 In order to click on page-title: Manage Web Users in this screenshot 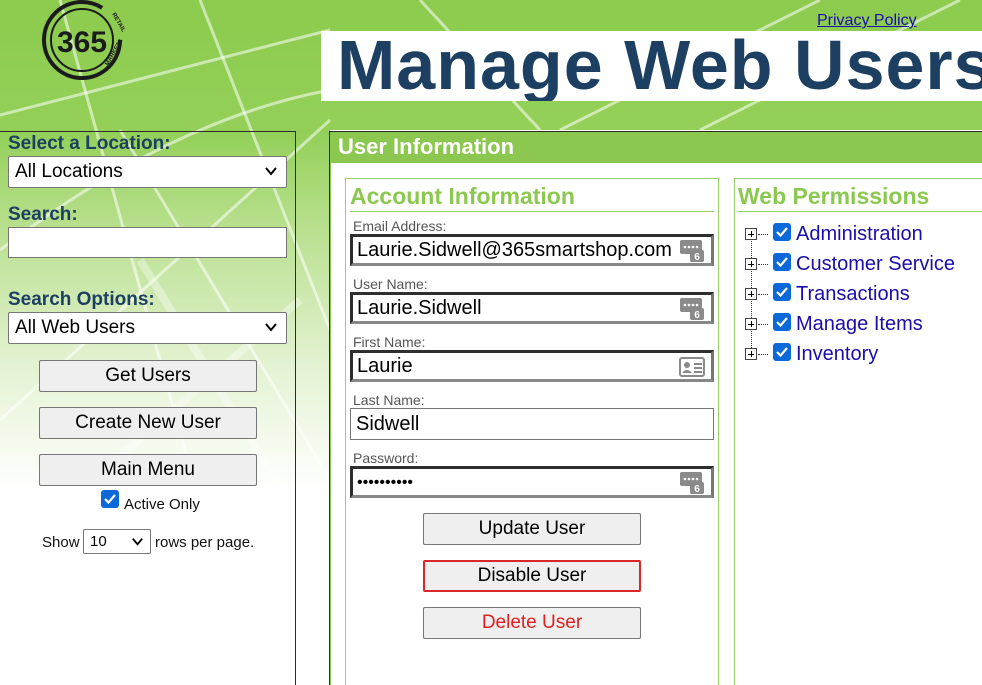, I will do `click(659, 66)`.